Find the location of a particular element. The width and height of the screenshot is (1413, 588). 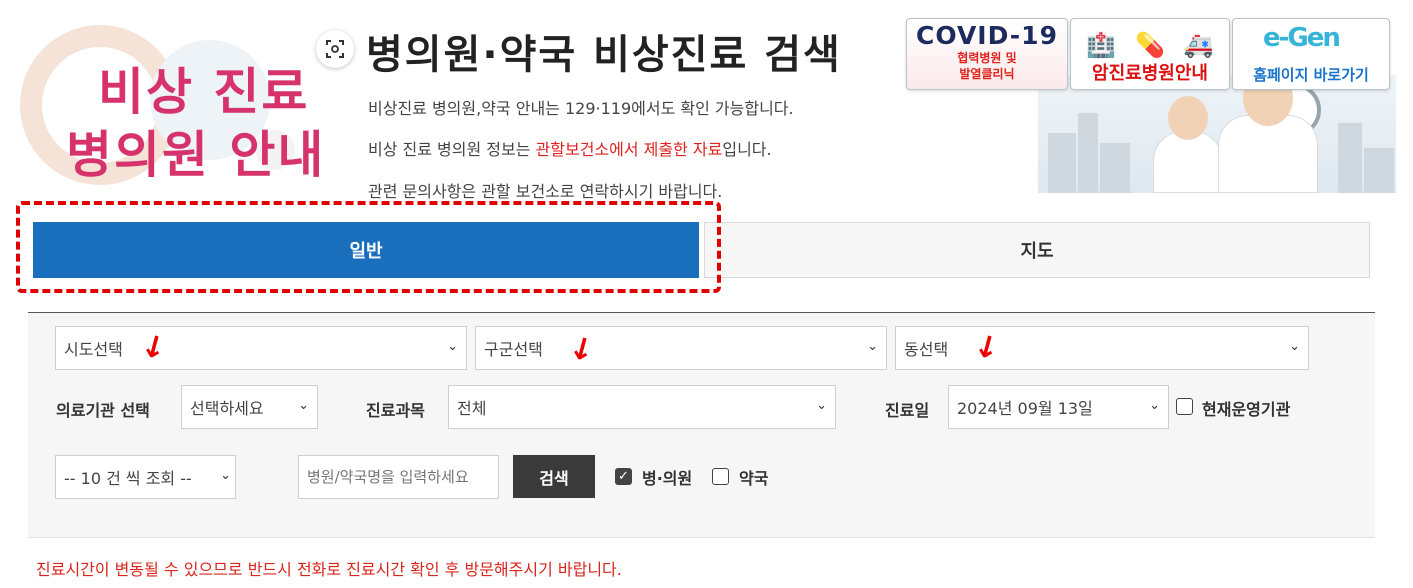

covid-banner-link: COVID-19 협력병원 및 발열클리닉 is located at coordinates (987, 54).